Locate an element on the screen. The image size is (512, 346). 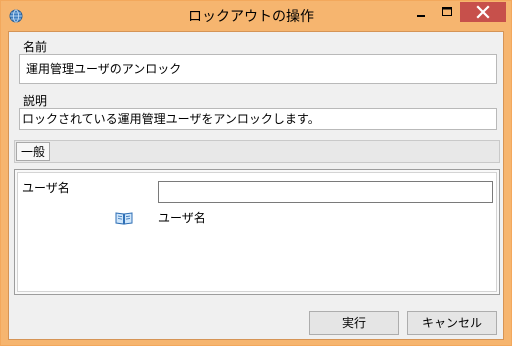
close-icon is located at coordinates (483, 12).